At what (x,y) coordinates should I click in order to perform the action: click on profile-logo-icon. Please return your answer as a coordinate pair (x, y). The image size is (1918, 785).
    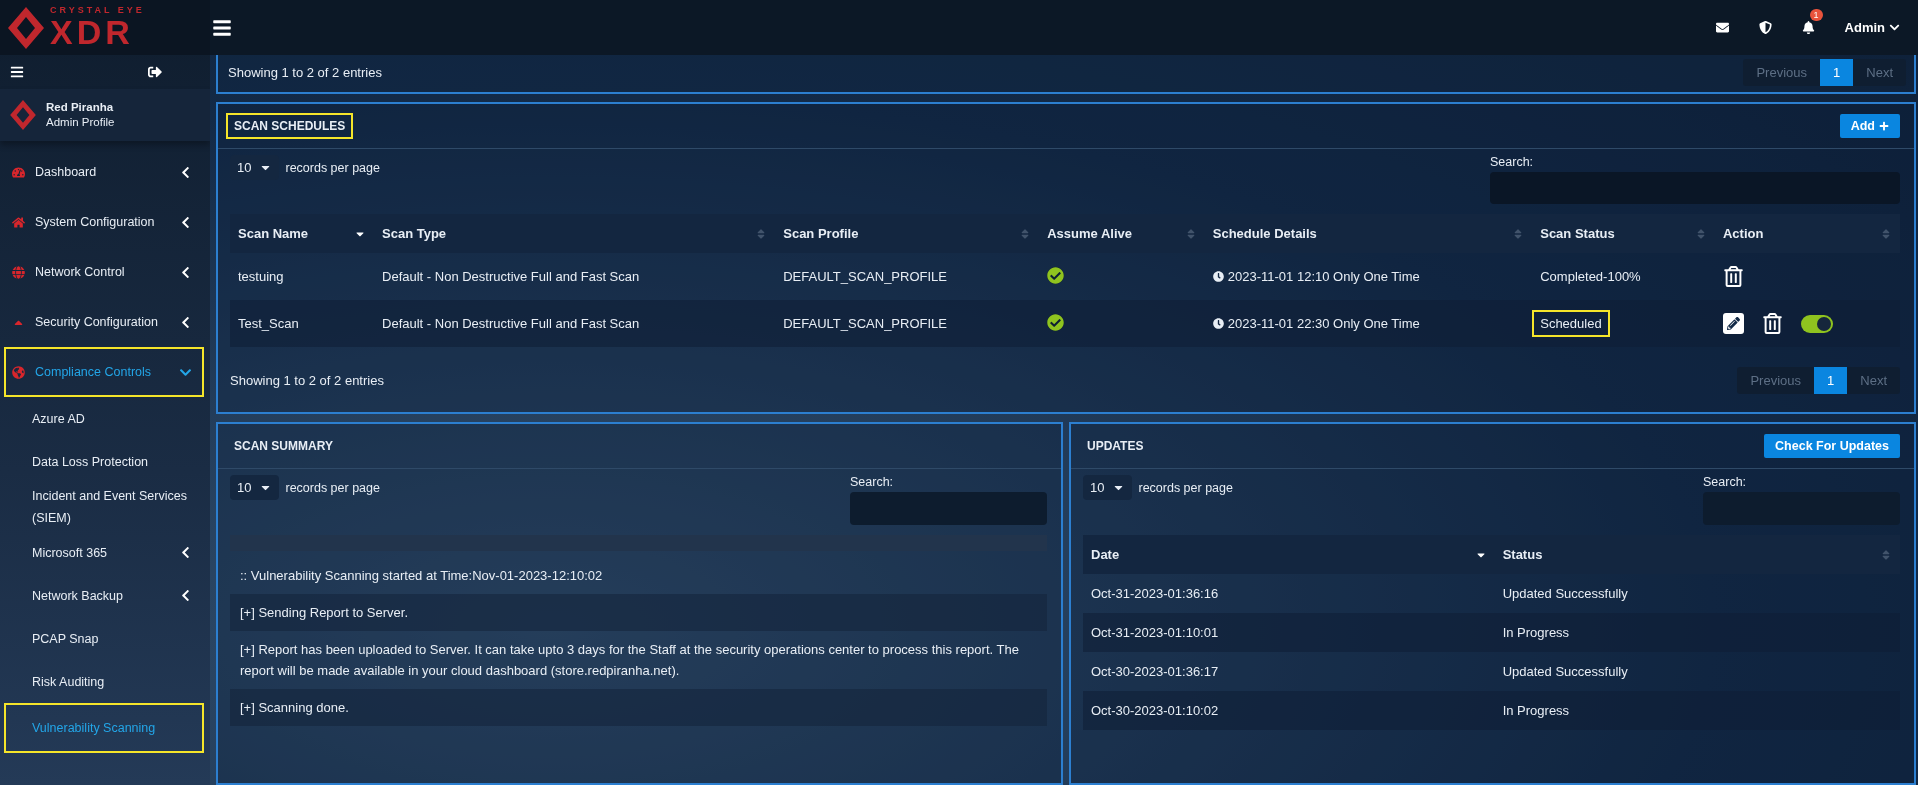
    Looking at the image, I should click on (23, 115).